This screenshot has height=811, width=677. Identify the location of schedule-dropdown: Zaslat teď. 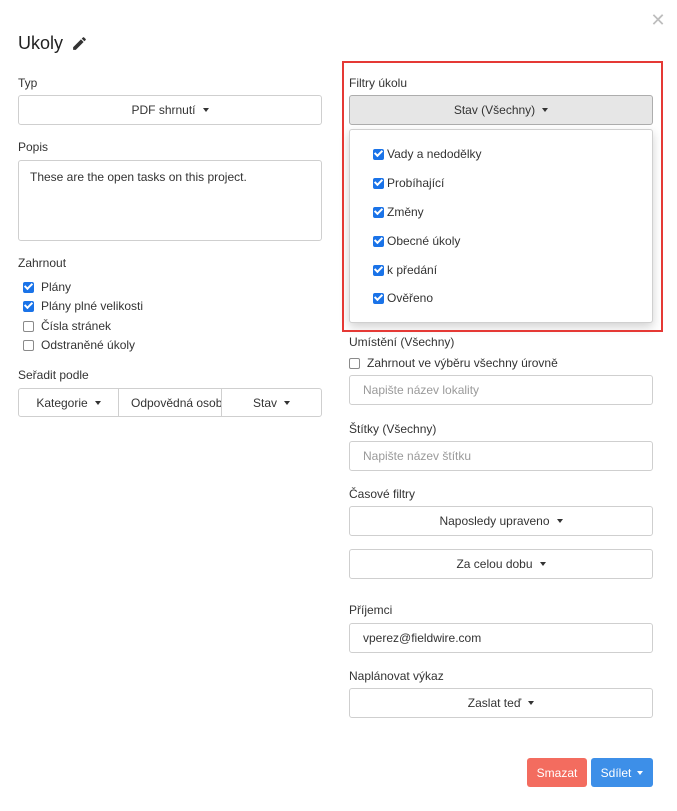
(501, 703).